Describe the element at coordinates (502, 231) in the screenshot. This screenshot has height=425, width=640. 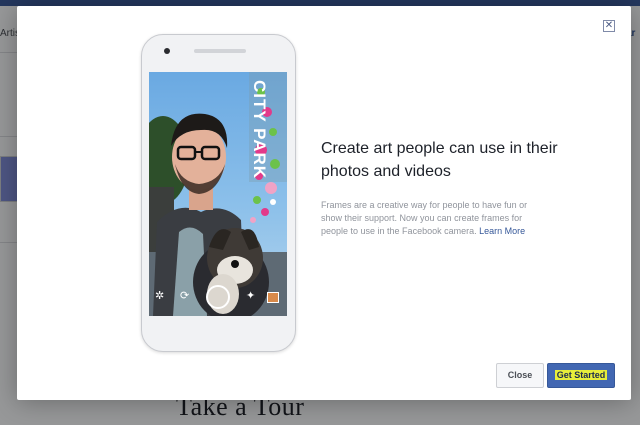
I see `learn-more-link: Learn More` at that location.